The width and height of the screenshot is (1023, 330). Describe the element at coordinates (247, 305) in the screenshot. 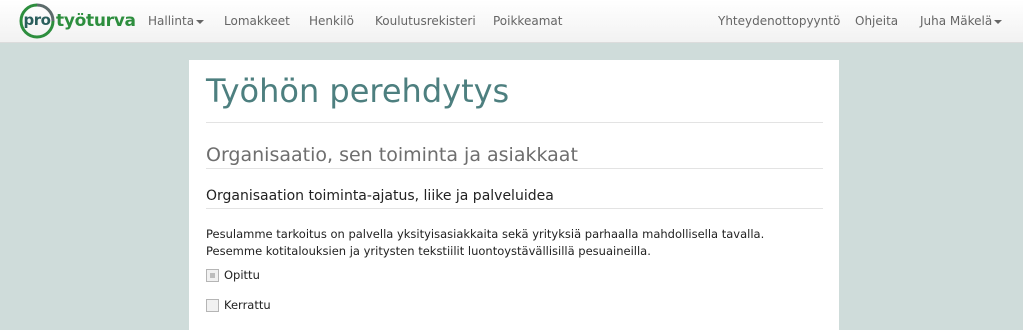

I see `checkbox-label: Kerrattu` at that location.